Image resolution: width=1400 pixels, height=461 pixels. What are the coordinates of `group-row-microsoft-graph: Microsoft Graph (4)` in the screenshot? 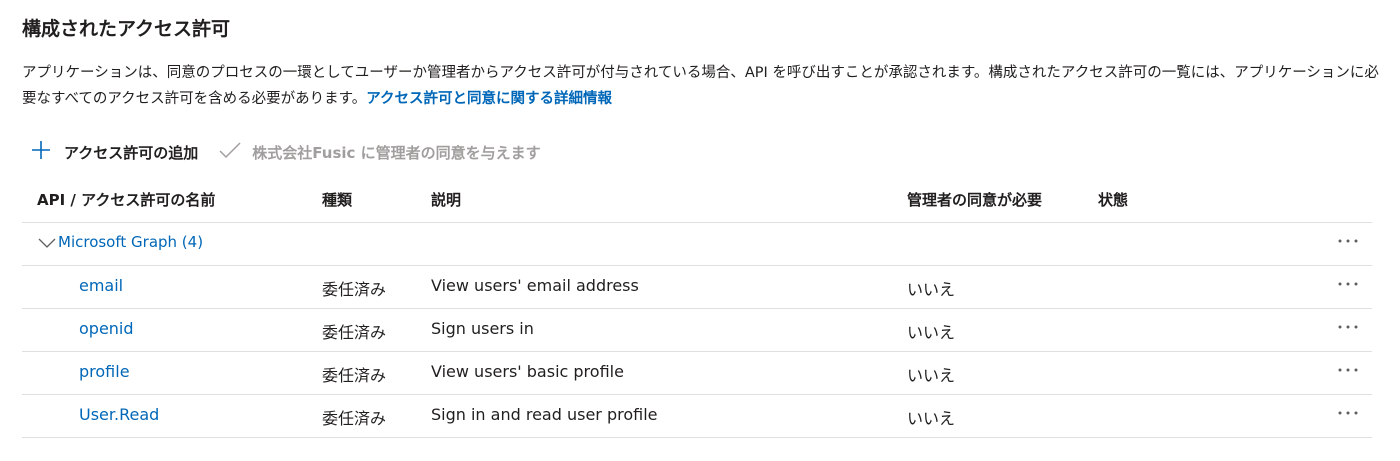 It's located at (697, 244).